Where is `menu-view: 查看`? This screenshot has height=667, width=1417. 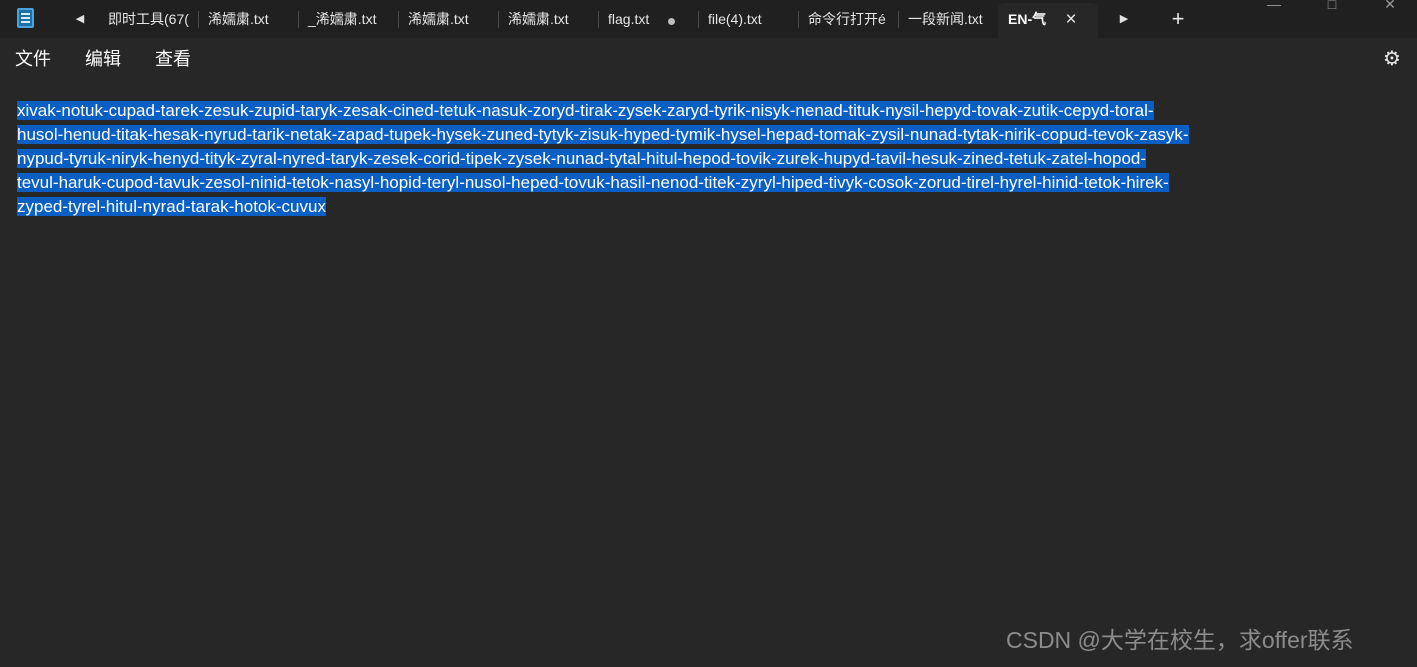 menu-view: 查看 is located at coordinates (173, 59).